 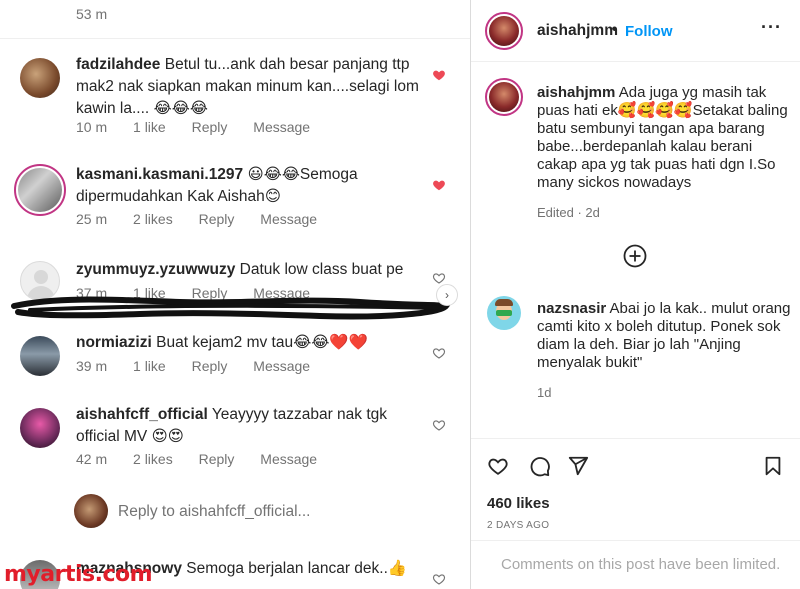 What do you see at coordinates (635, 256) in the screenshot?
I see `load-more-comments-icon` at bounding box center [635, 256].